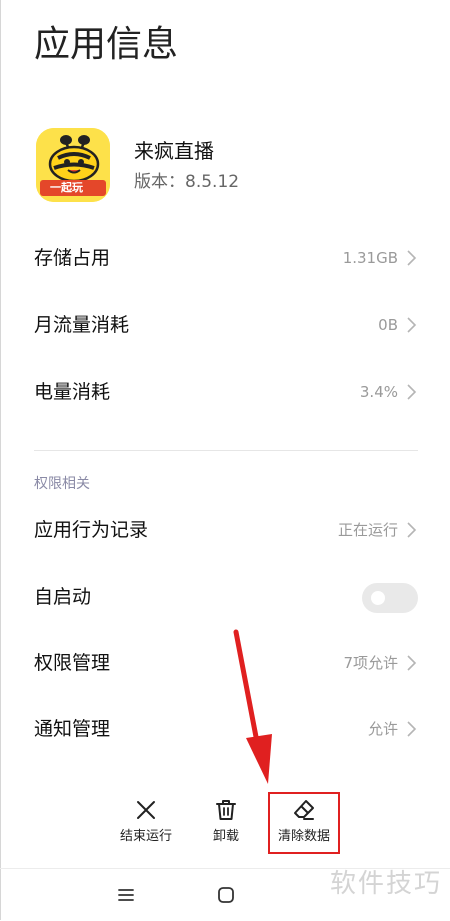 This screenshot has width=450, height=921. I want to click on storage-value: 1.31GB, so click(370, 258).